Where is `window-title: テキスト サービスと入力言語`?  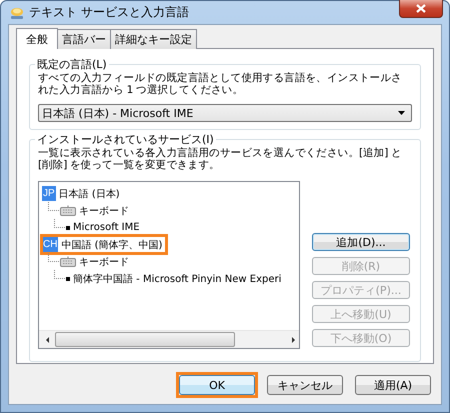 window-title: テキスト サービスと入力言語 is located at coordinates (109, 12).